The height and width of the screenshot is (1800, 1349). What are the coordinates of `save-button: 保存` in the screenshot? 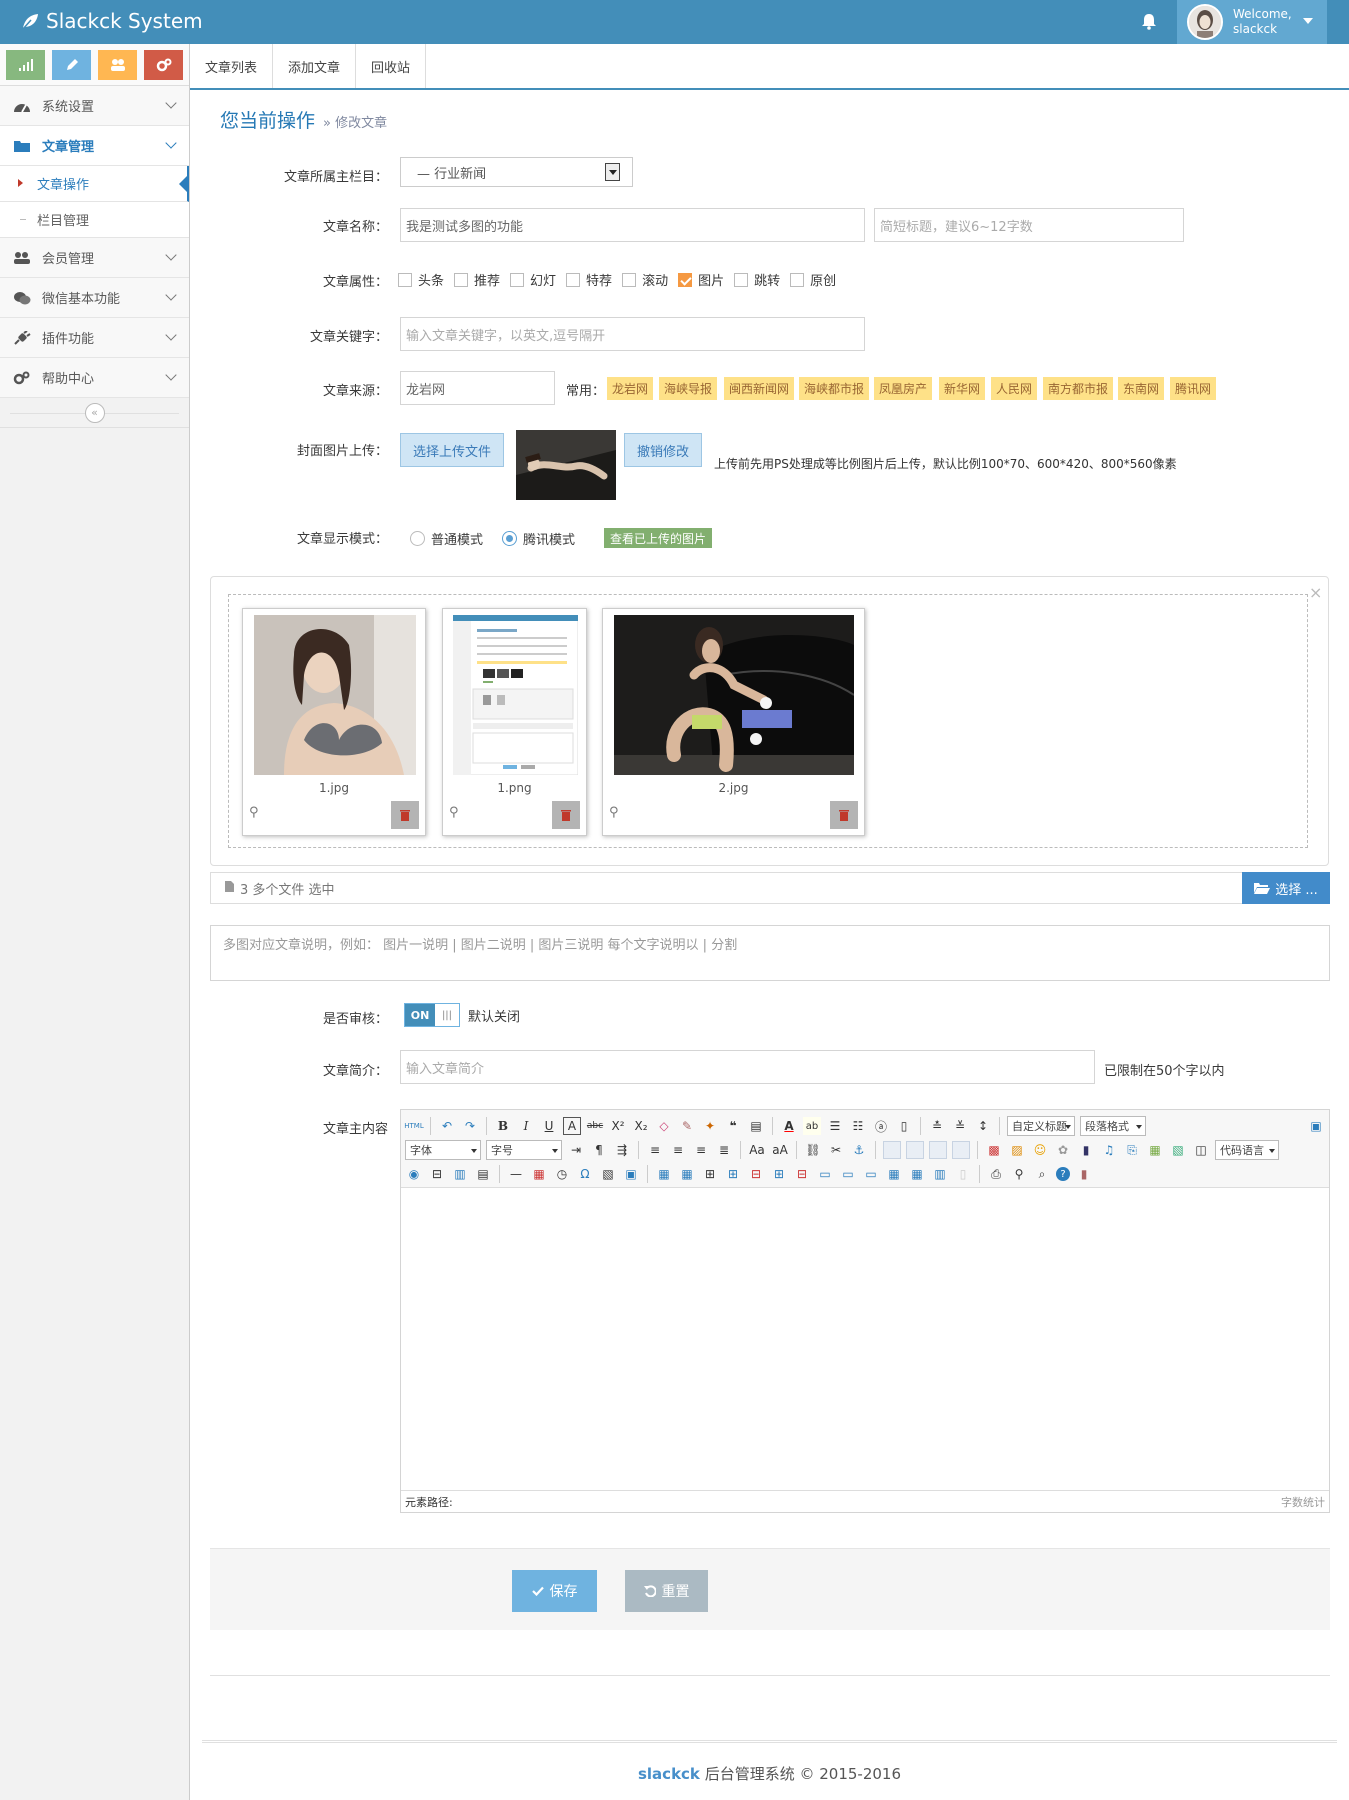 It's located at (554, 1591).